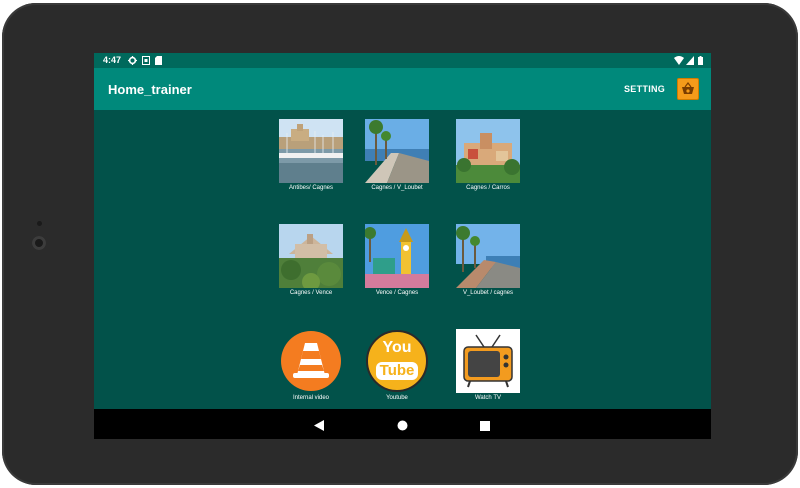 Image resolution: width=800 pixels, height=488 pixels. What do you see at coordinates (311, 293) in the screenshot?
I see `tile-label: Cagnes / Vence` at bounding box center [311, 293].